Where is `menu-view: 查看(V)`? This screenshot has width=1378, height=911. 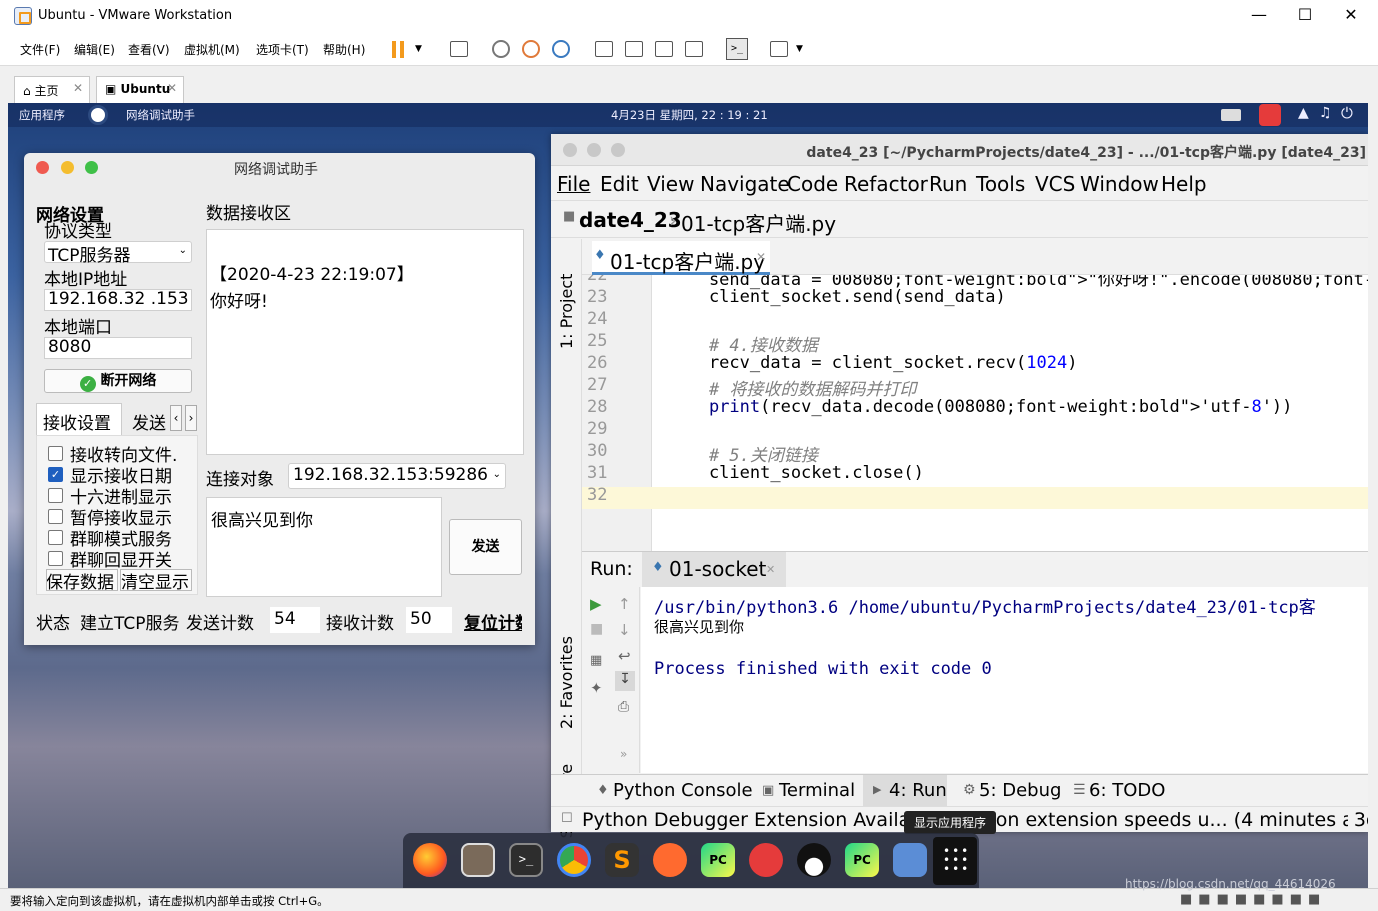
menu-view: 查看(V) is located at coordinates (149, 49).